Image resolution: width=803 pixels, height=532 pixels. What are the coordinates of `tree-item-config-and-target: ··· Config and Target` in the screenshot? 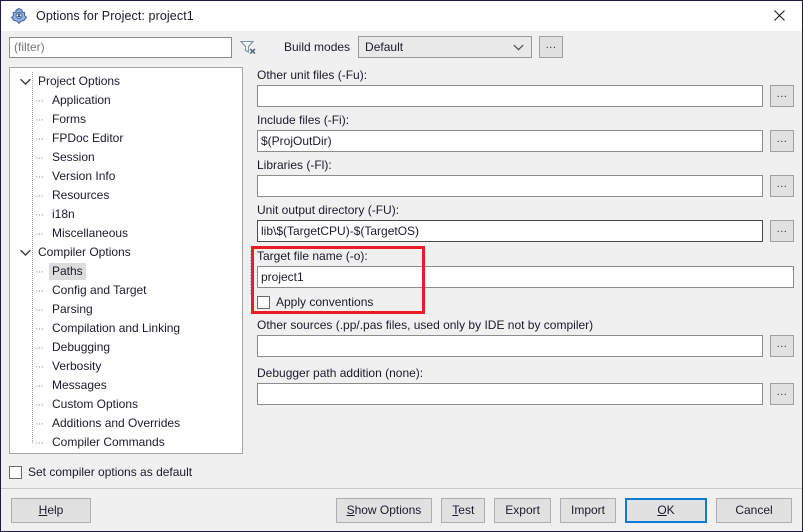 It's located at (126, 290).